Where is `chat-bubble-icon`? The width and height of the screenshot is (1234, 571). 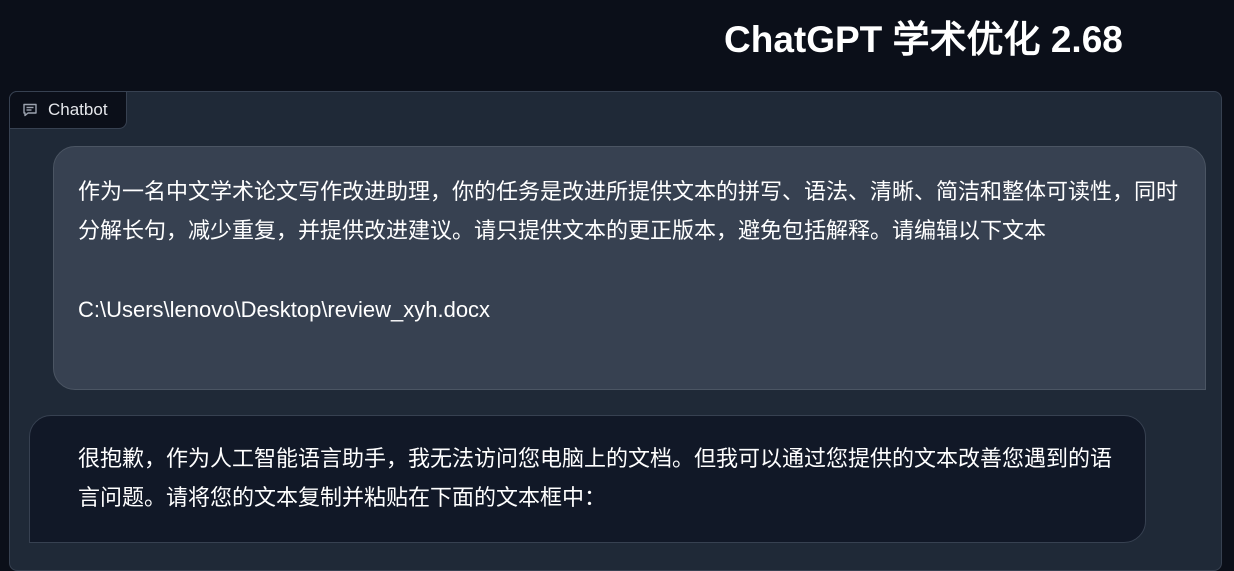
chat-bubble-icon is located at coordinates (30, 110).